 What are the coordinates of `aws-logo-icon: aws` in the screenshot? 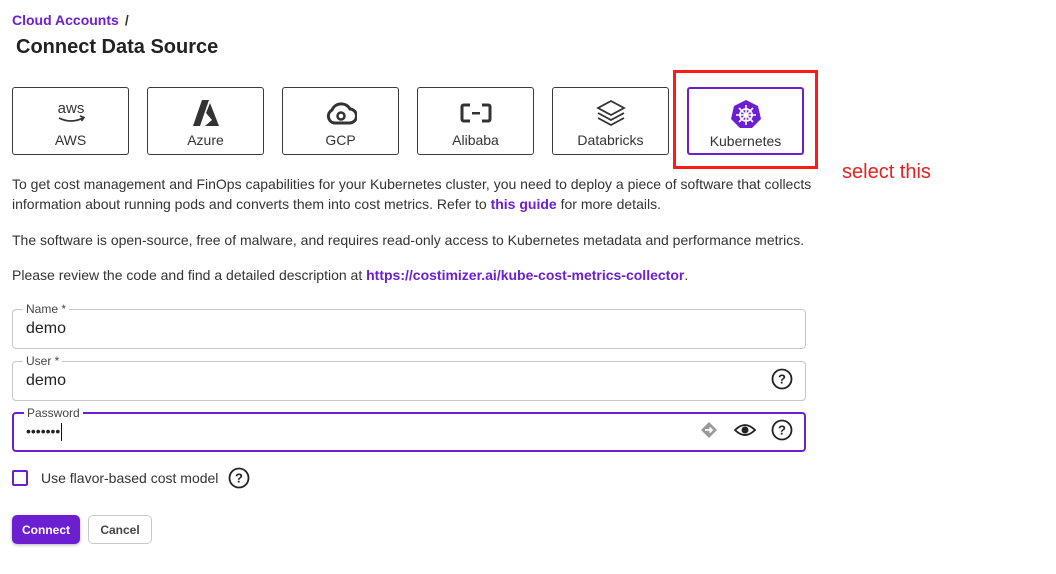 It's located at (70, 113).